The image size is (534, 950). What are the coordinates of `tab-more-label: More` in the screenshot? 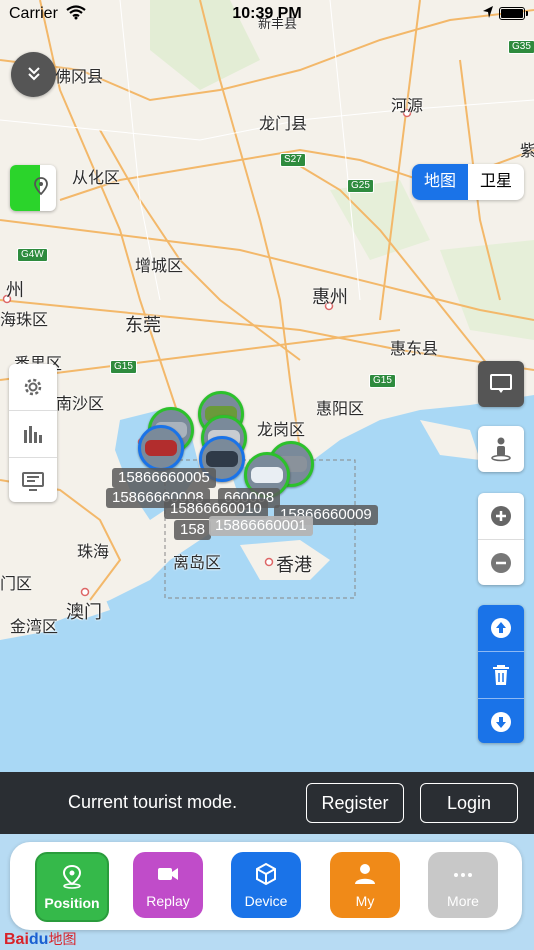 It's located at (463, 901).